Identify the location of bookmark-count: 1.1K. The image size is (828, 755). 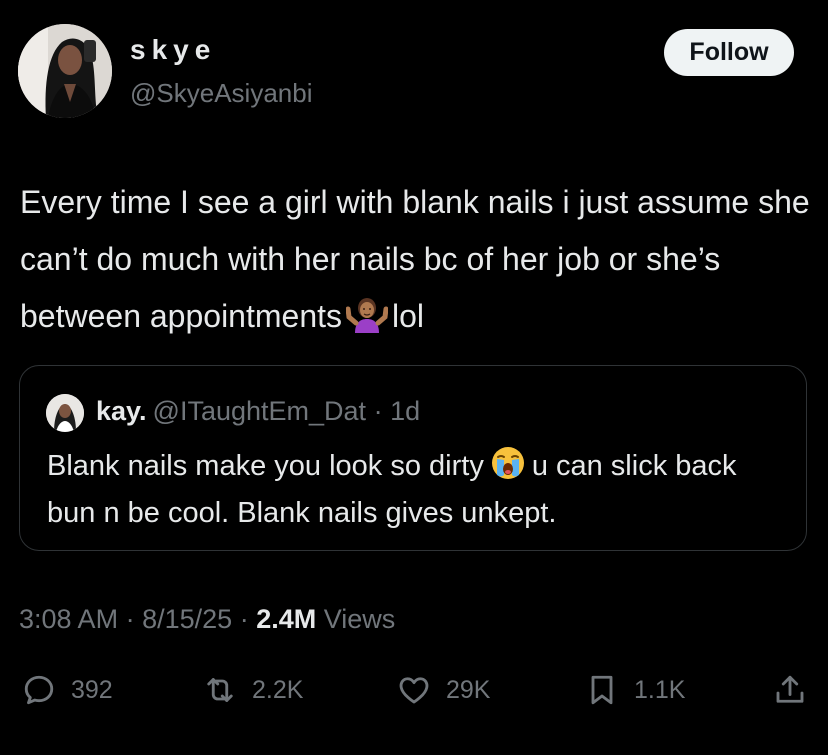
(660, 689).